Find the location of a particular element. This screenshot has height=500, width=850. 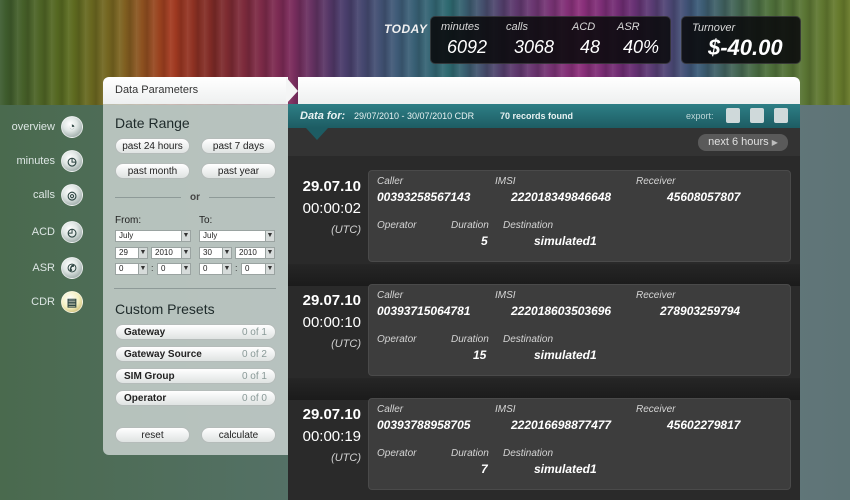

today-stats-box: minutes 6092 calls 3068 ACD 48 ASR 40% is located at coordinates (550, 40).